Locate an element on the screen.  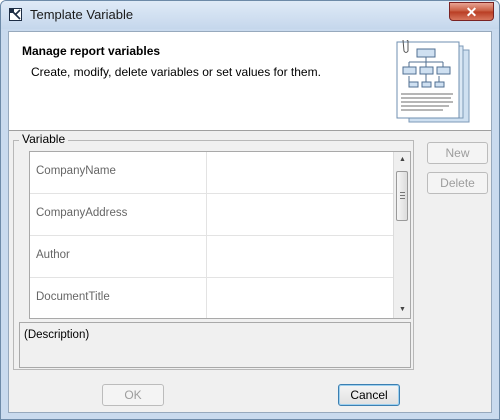
table-row: CompanyName is located at coordinates (212, 173).